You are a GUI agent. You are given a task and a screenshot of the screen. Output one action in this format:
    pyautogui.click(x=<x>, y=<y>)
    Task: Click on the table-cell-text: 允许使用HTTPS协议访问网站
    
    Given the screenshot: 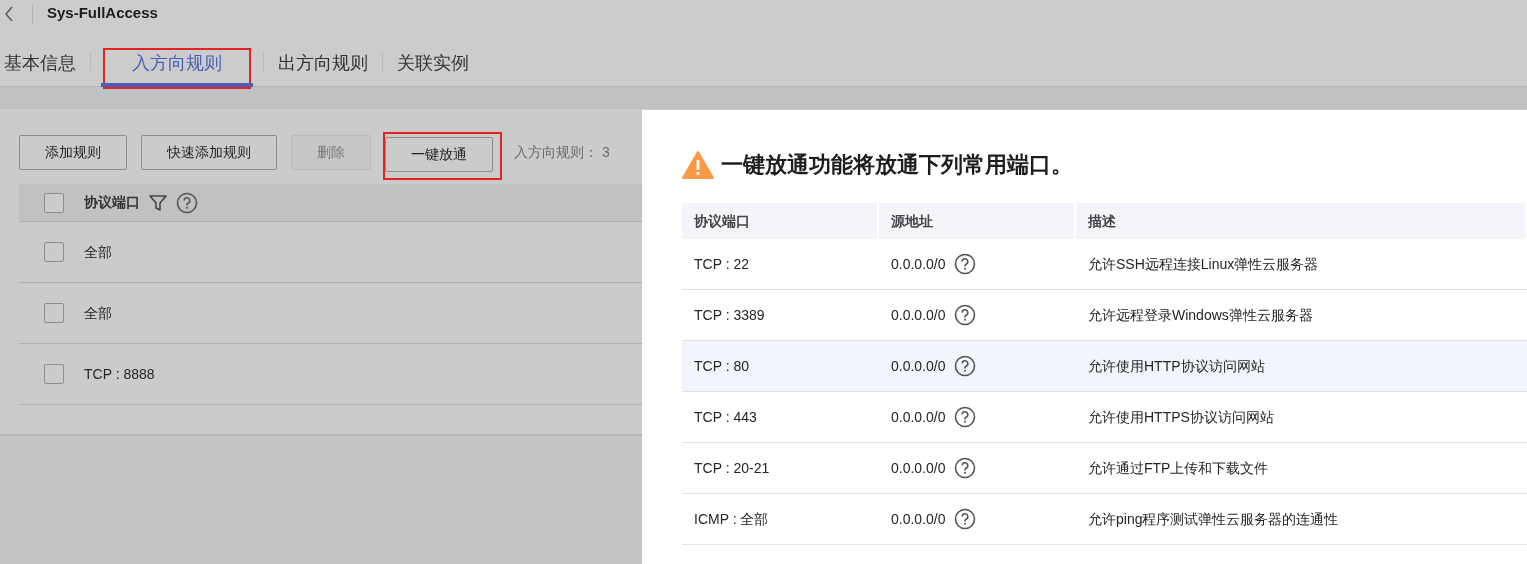 What is the action you would take?
    pyautogui.click(x=1181, y=417)
    